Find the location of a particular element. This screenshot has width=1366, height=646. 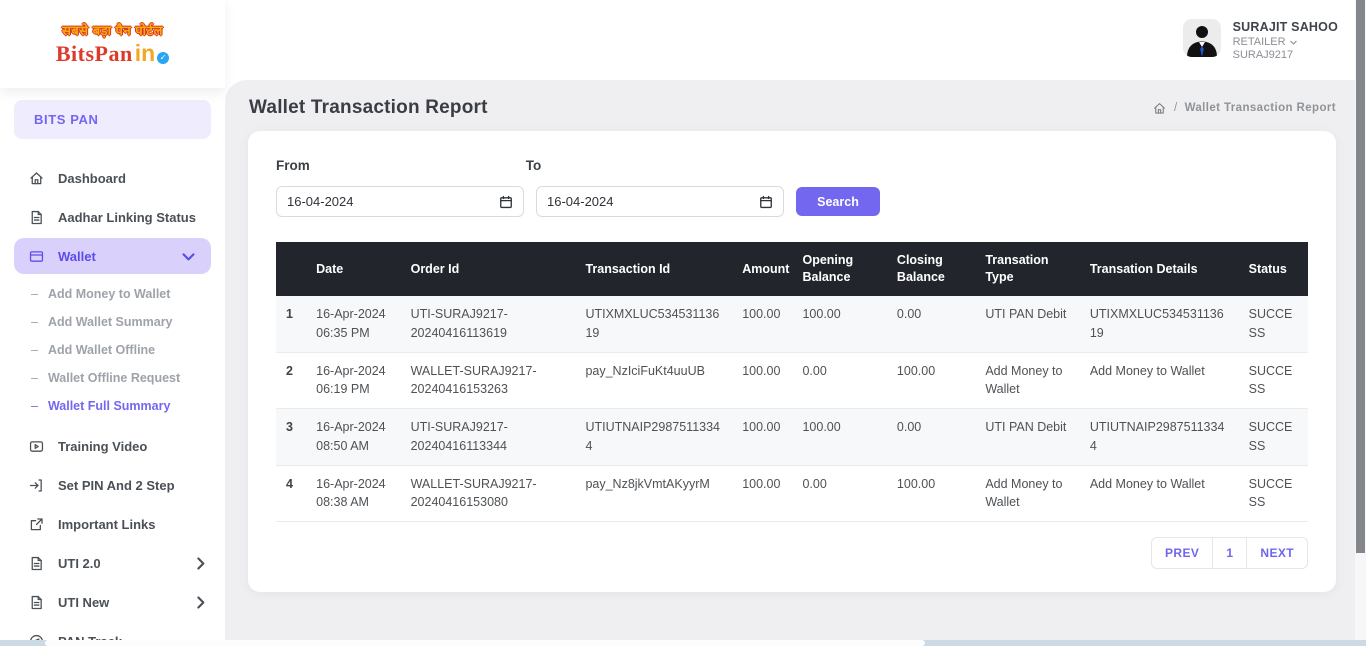

cell-transaction-details: UTIUTNAIP29875113344 is located at coordinates (1157, 436).